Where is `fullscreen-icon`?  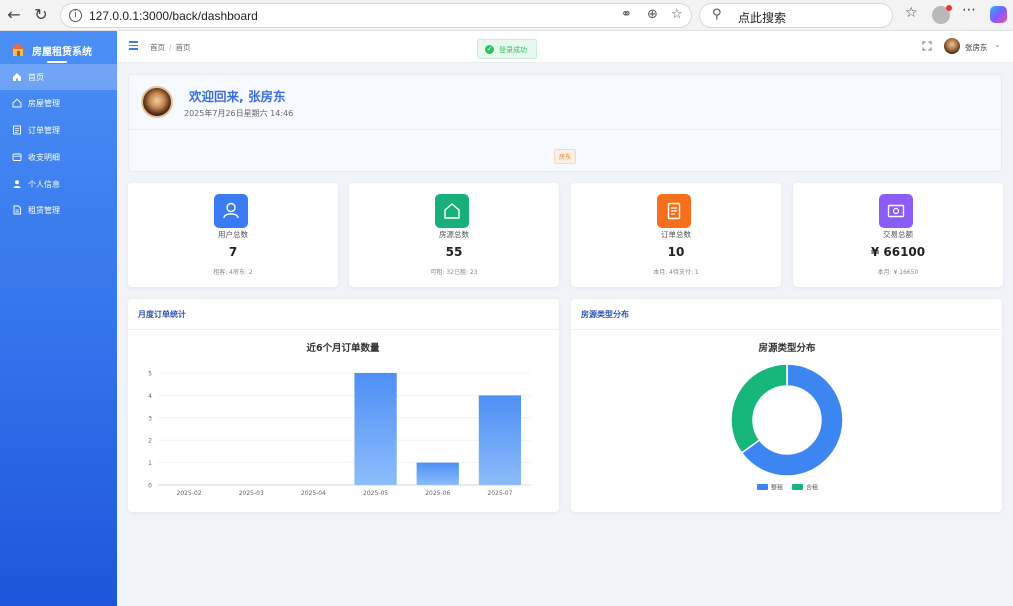 fullscreen-icon is located at coordinates (927, 46).